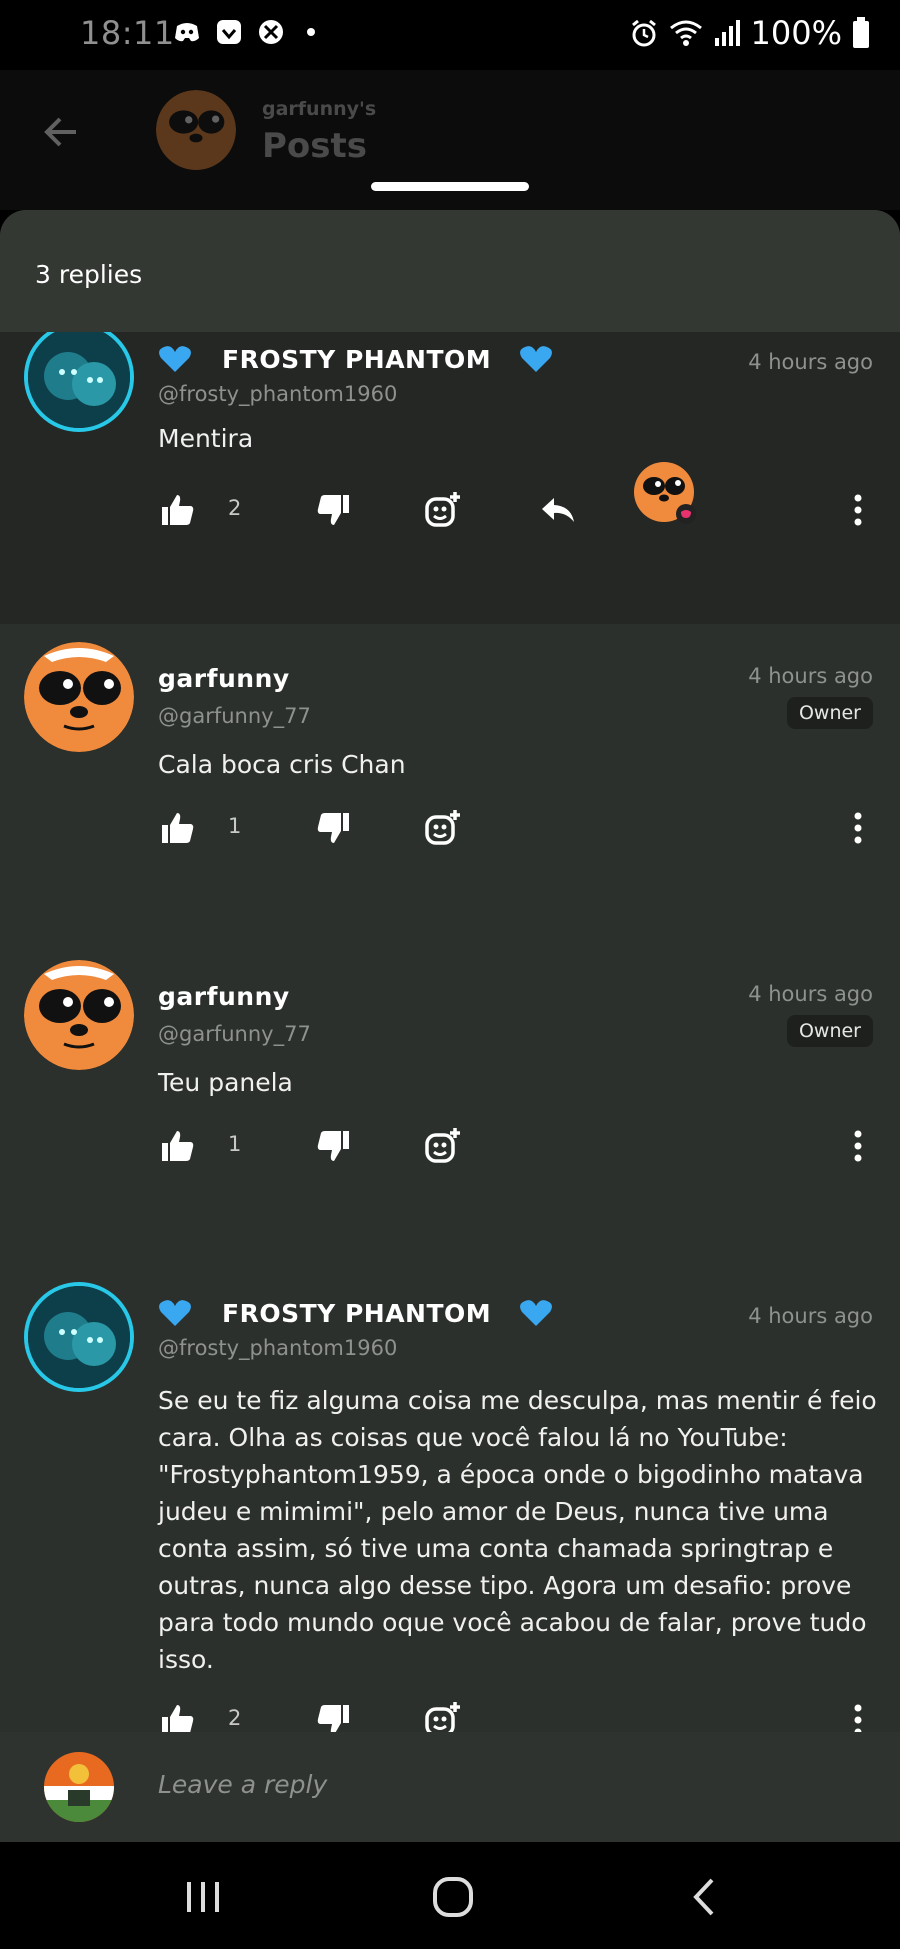 This screenshot has height=1949, width=900. I want to click on owner-label: garfunny's, so click(319, 109).